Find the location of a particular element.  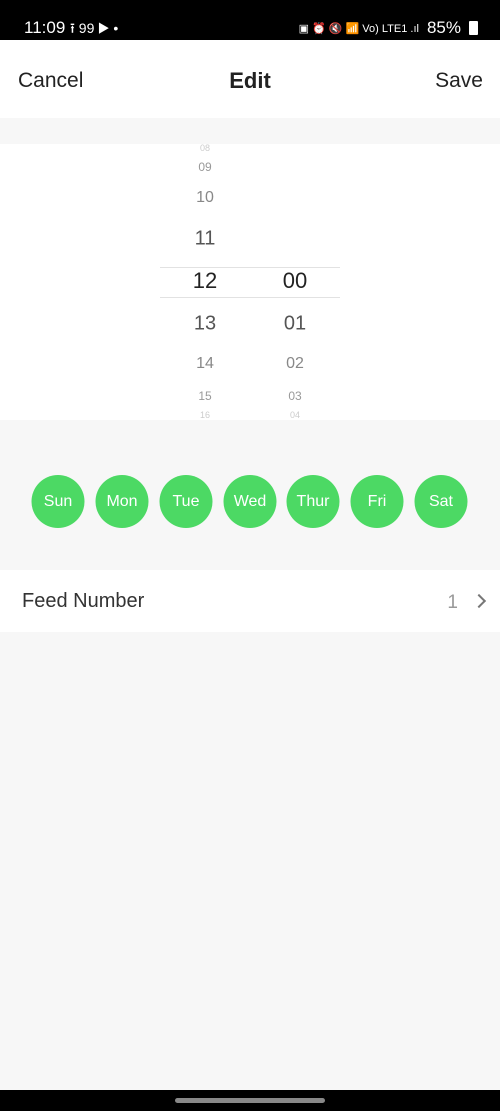

page-title: Edit is located at coordinates (250, 80).